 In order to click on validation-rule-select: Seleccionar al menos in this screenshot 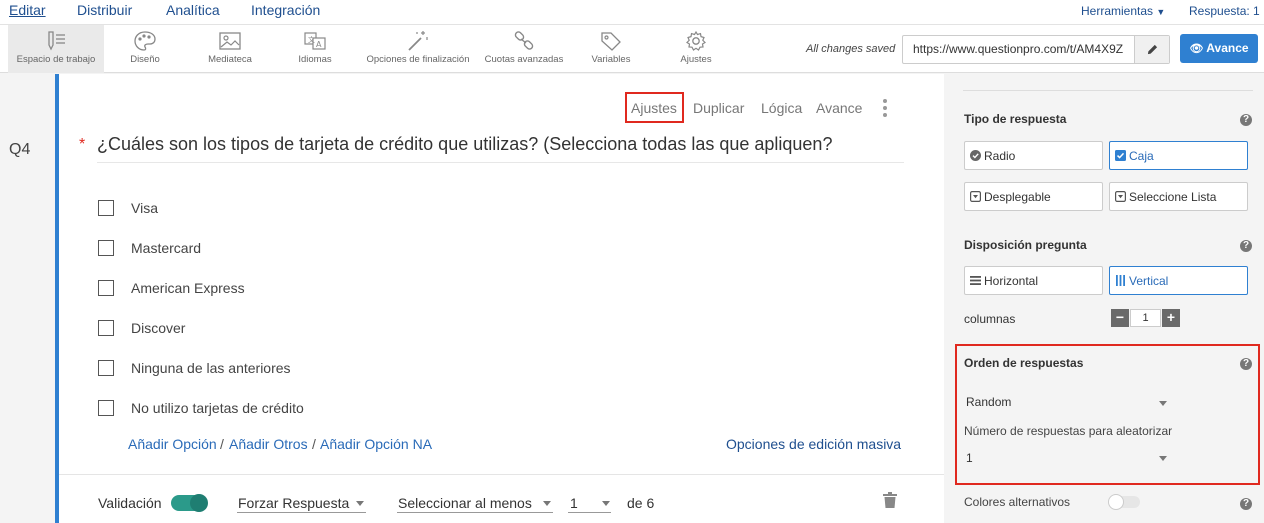, I will do `click(465, 503)`.